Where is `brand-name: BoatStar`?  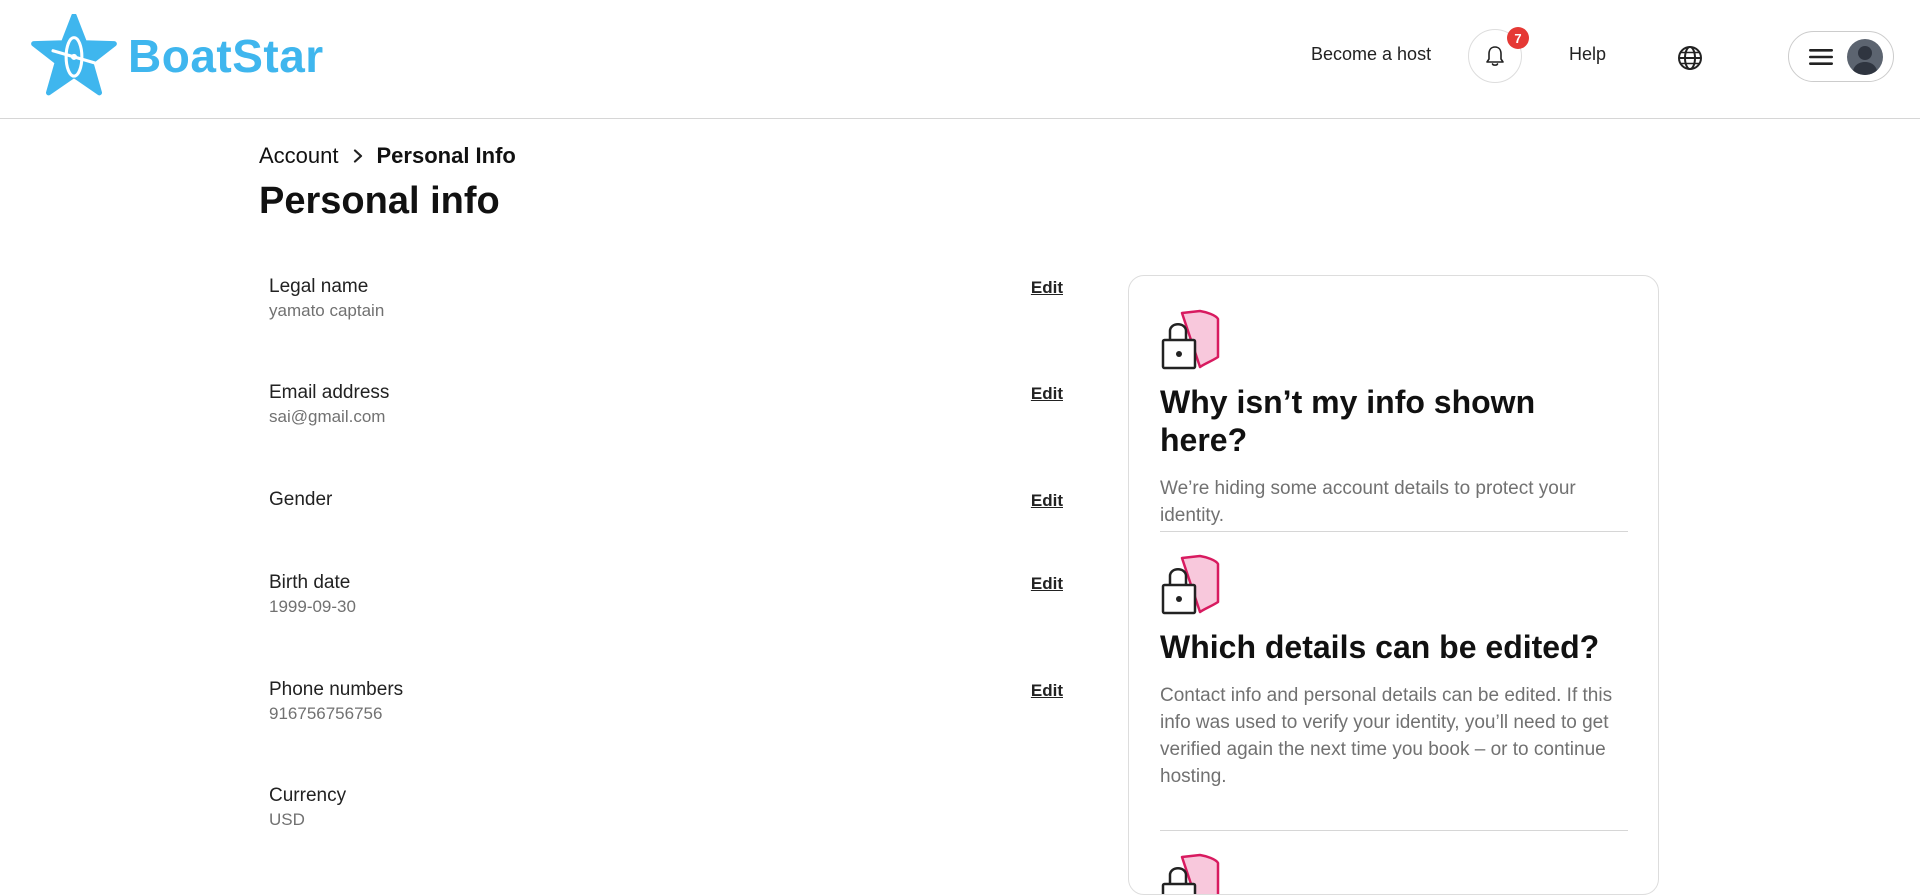
brand-name: BoatStar is located at coordinates (226, 56).